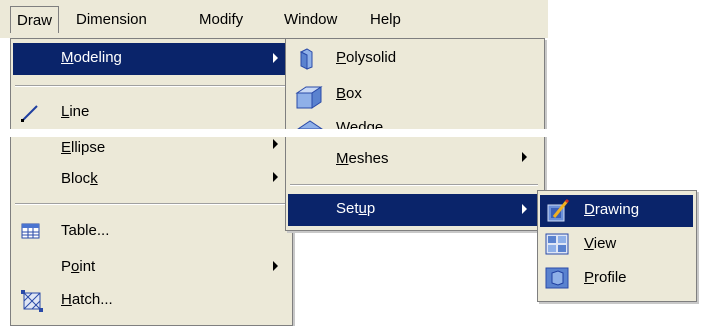 This screenshot has width=703, height=326. I want to click on menu-item-profile: Profile, so click(616, 279).